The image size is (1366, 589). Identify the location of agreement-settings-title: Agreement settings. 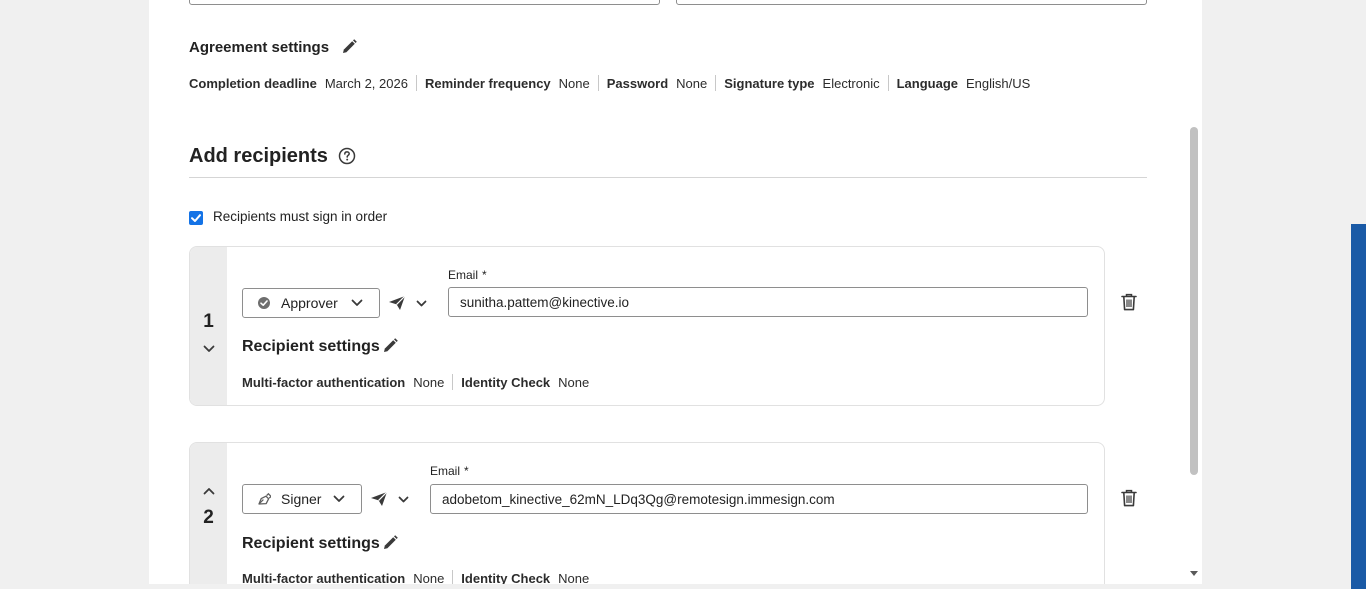
(259, 47).